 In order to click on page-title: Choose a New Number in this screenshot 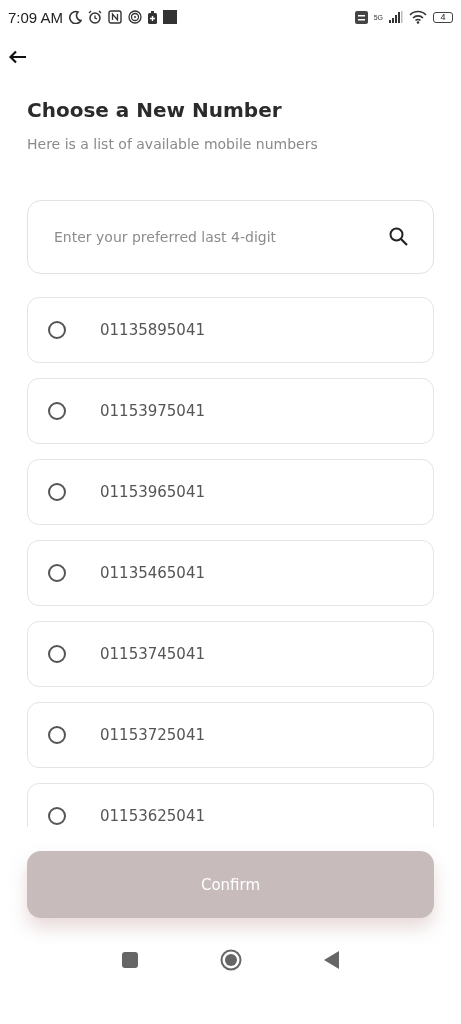, I will do `click(155, 110)`.